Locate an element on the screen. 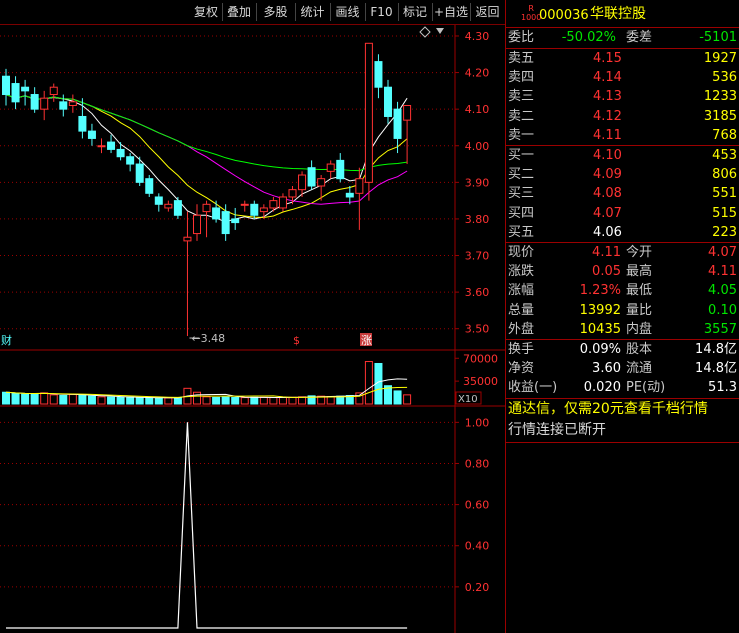  quote-row: 现价 4.11 今开 4.07 is located at coordinates (622, 252).